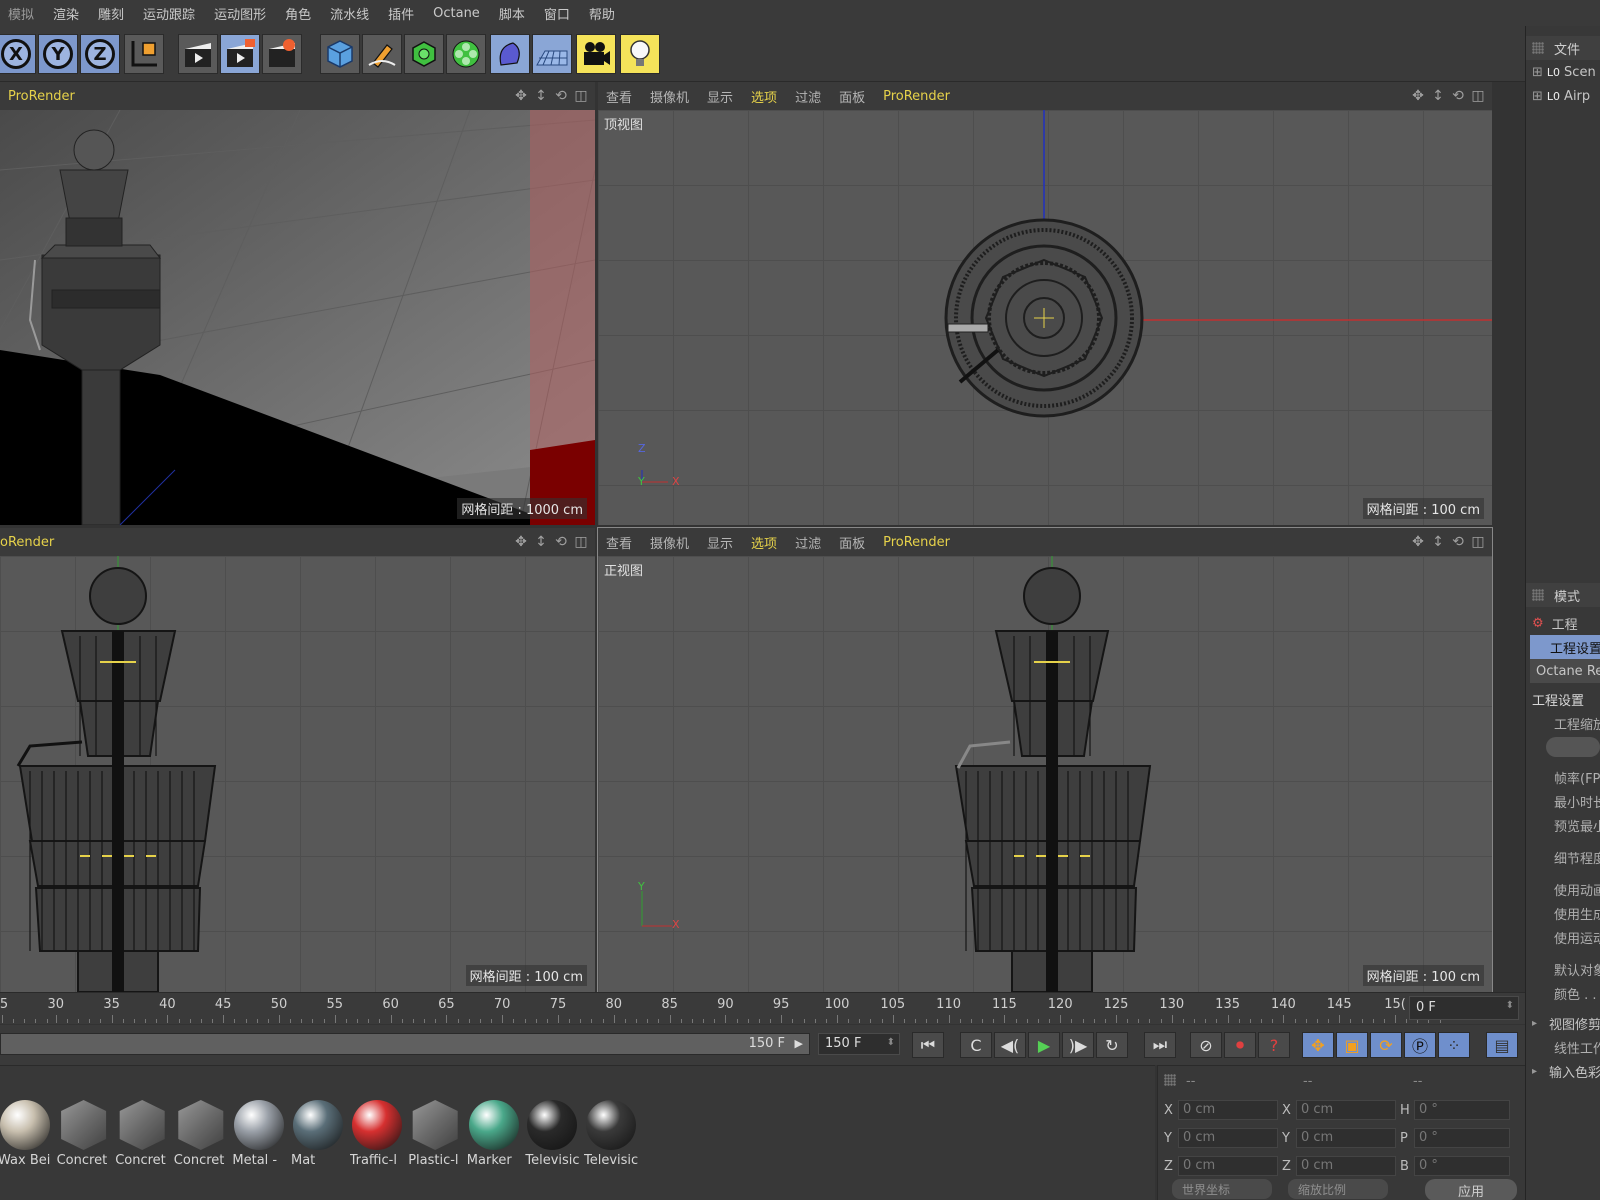  What do you see at coordinates (859, 1044) in the screenshot?
I see `max-frame-field: 150 F ⬍` at bounding box center [859, 1044].